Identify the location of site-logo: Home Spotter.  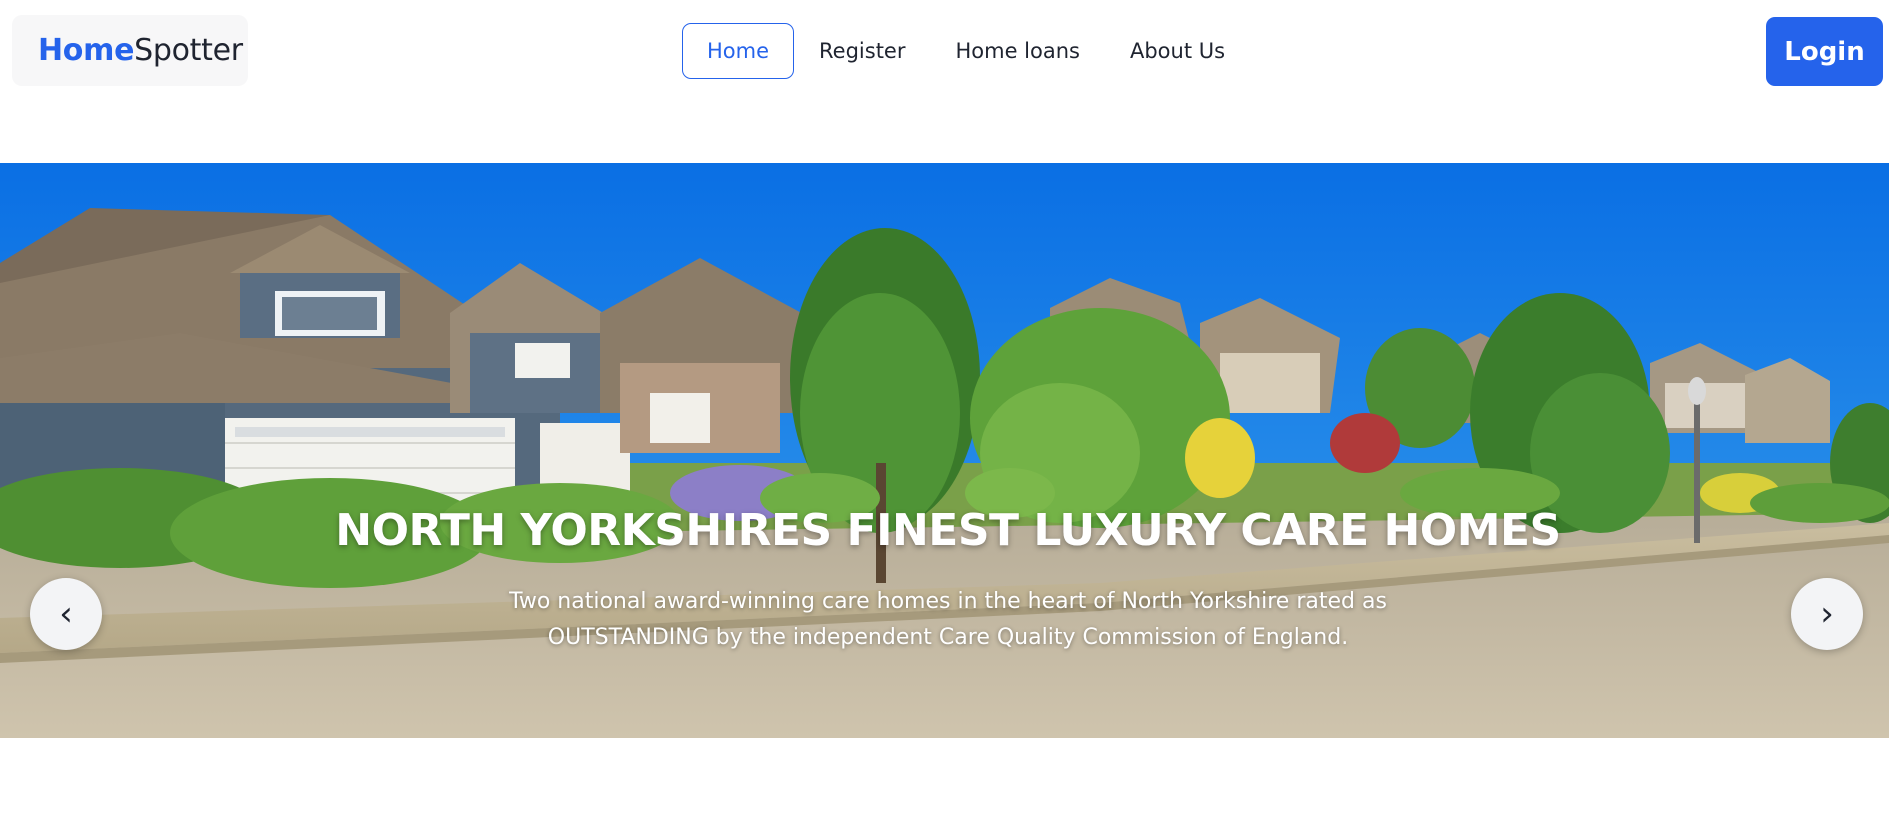
(130, 50).